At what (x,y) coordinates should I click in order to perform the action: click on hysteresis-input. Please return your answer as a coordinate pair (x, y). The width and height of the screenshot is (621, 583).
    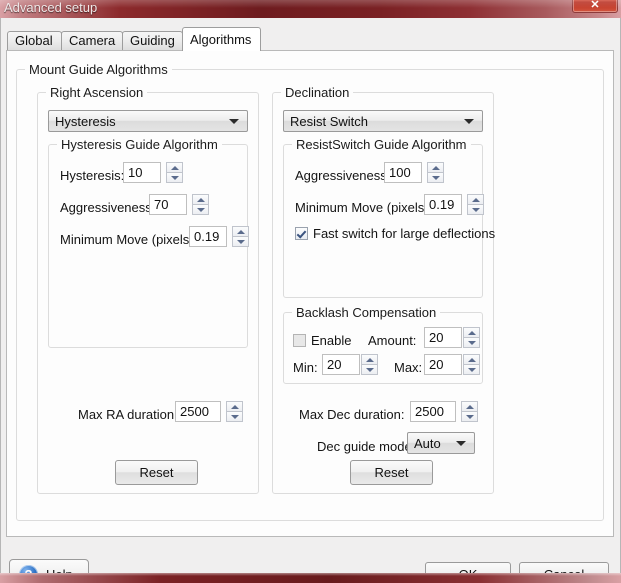
    Looking at the image, I should click on (142, 172).